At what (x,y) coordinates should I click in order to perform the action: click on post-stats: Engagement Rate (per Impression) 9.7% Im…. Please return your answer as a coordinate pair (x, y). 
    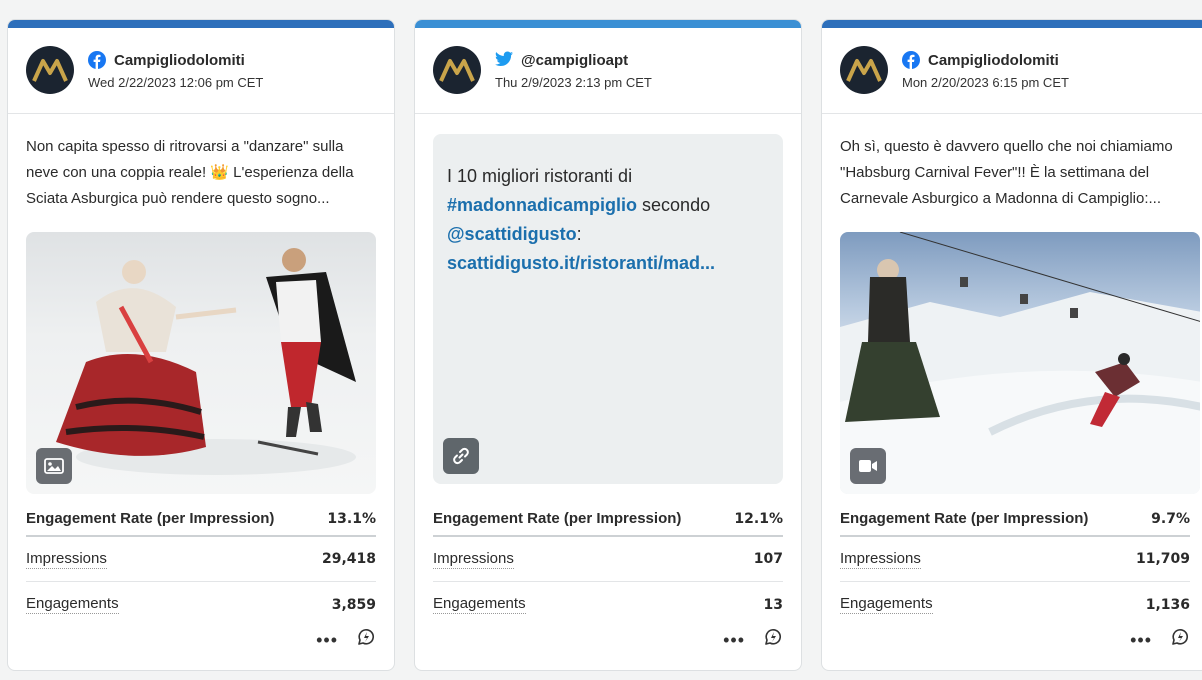
    Looking at the image, I should click on (1015, 564).